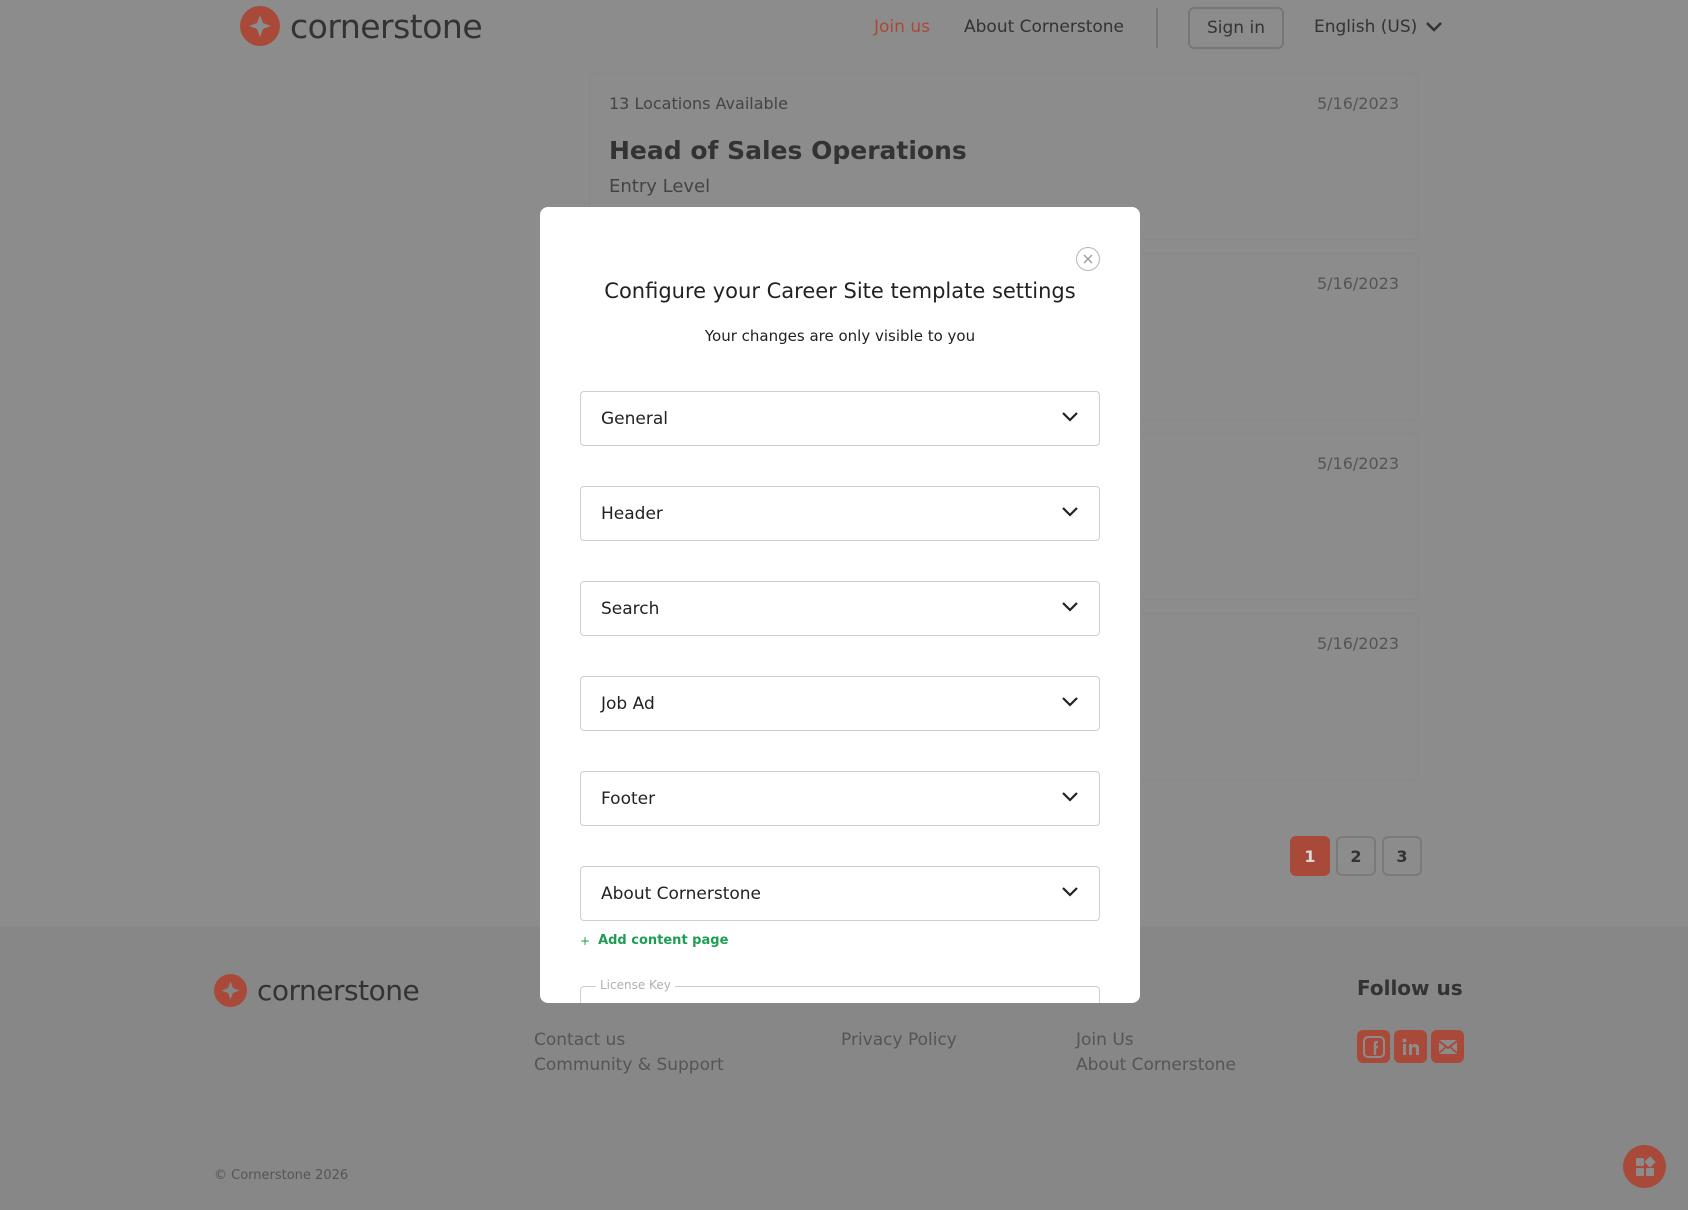  Describe the element at coordinates (628, 798) in the screenshot. I see `accordion-label: Footer` at that location.